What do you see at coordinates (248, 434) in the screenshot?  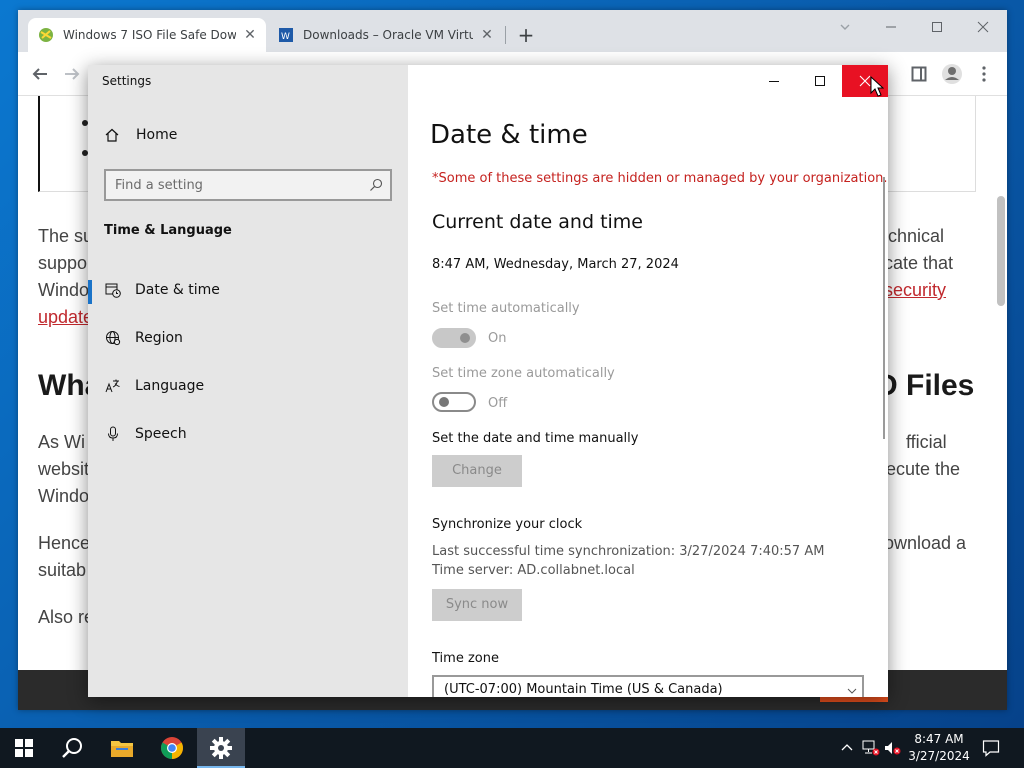 I see `sidebar-item-speech: Speech` at bounding box center [248, 434].